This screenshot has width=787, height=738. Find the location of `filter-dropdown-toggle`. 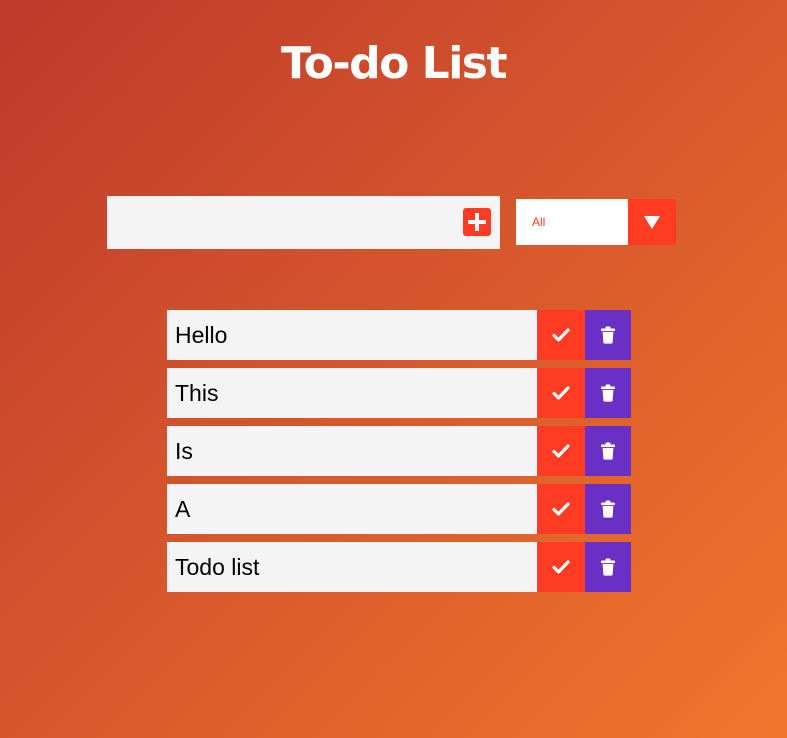

filter-dropdown-toggle is located at coordinates (652, 222).